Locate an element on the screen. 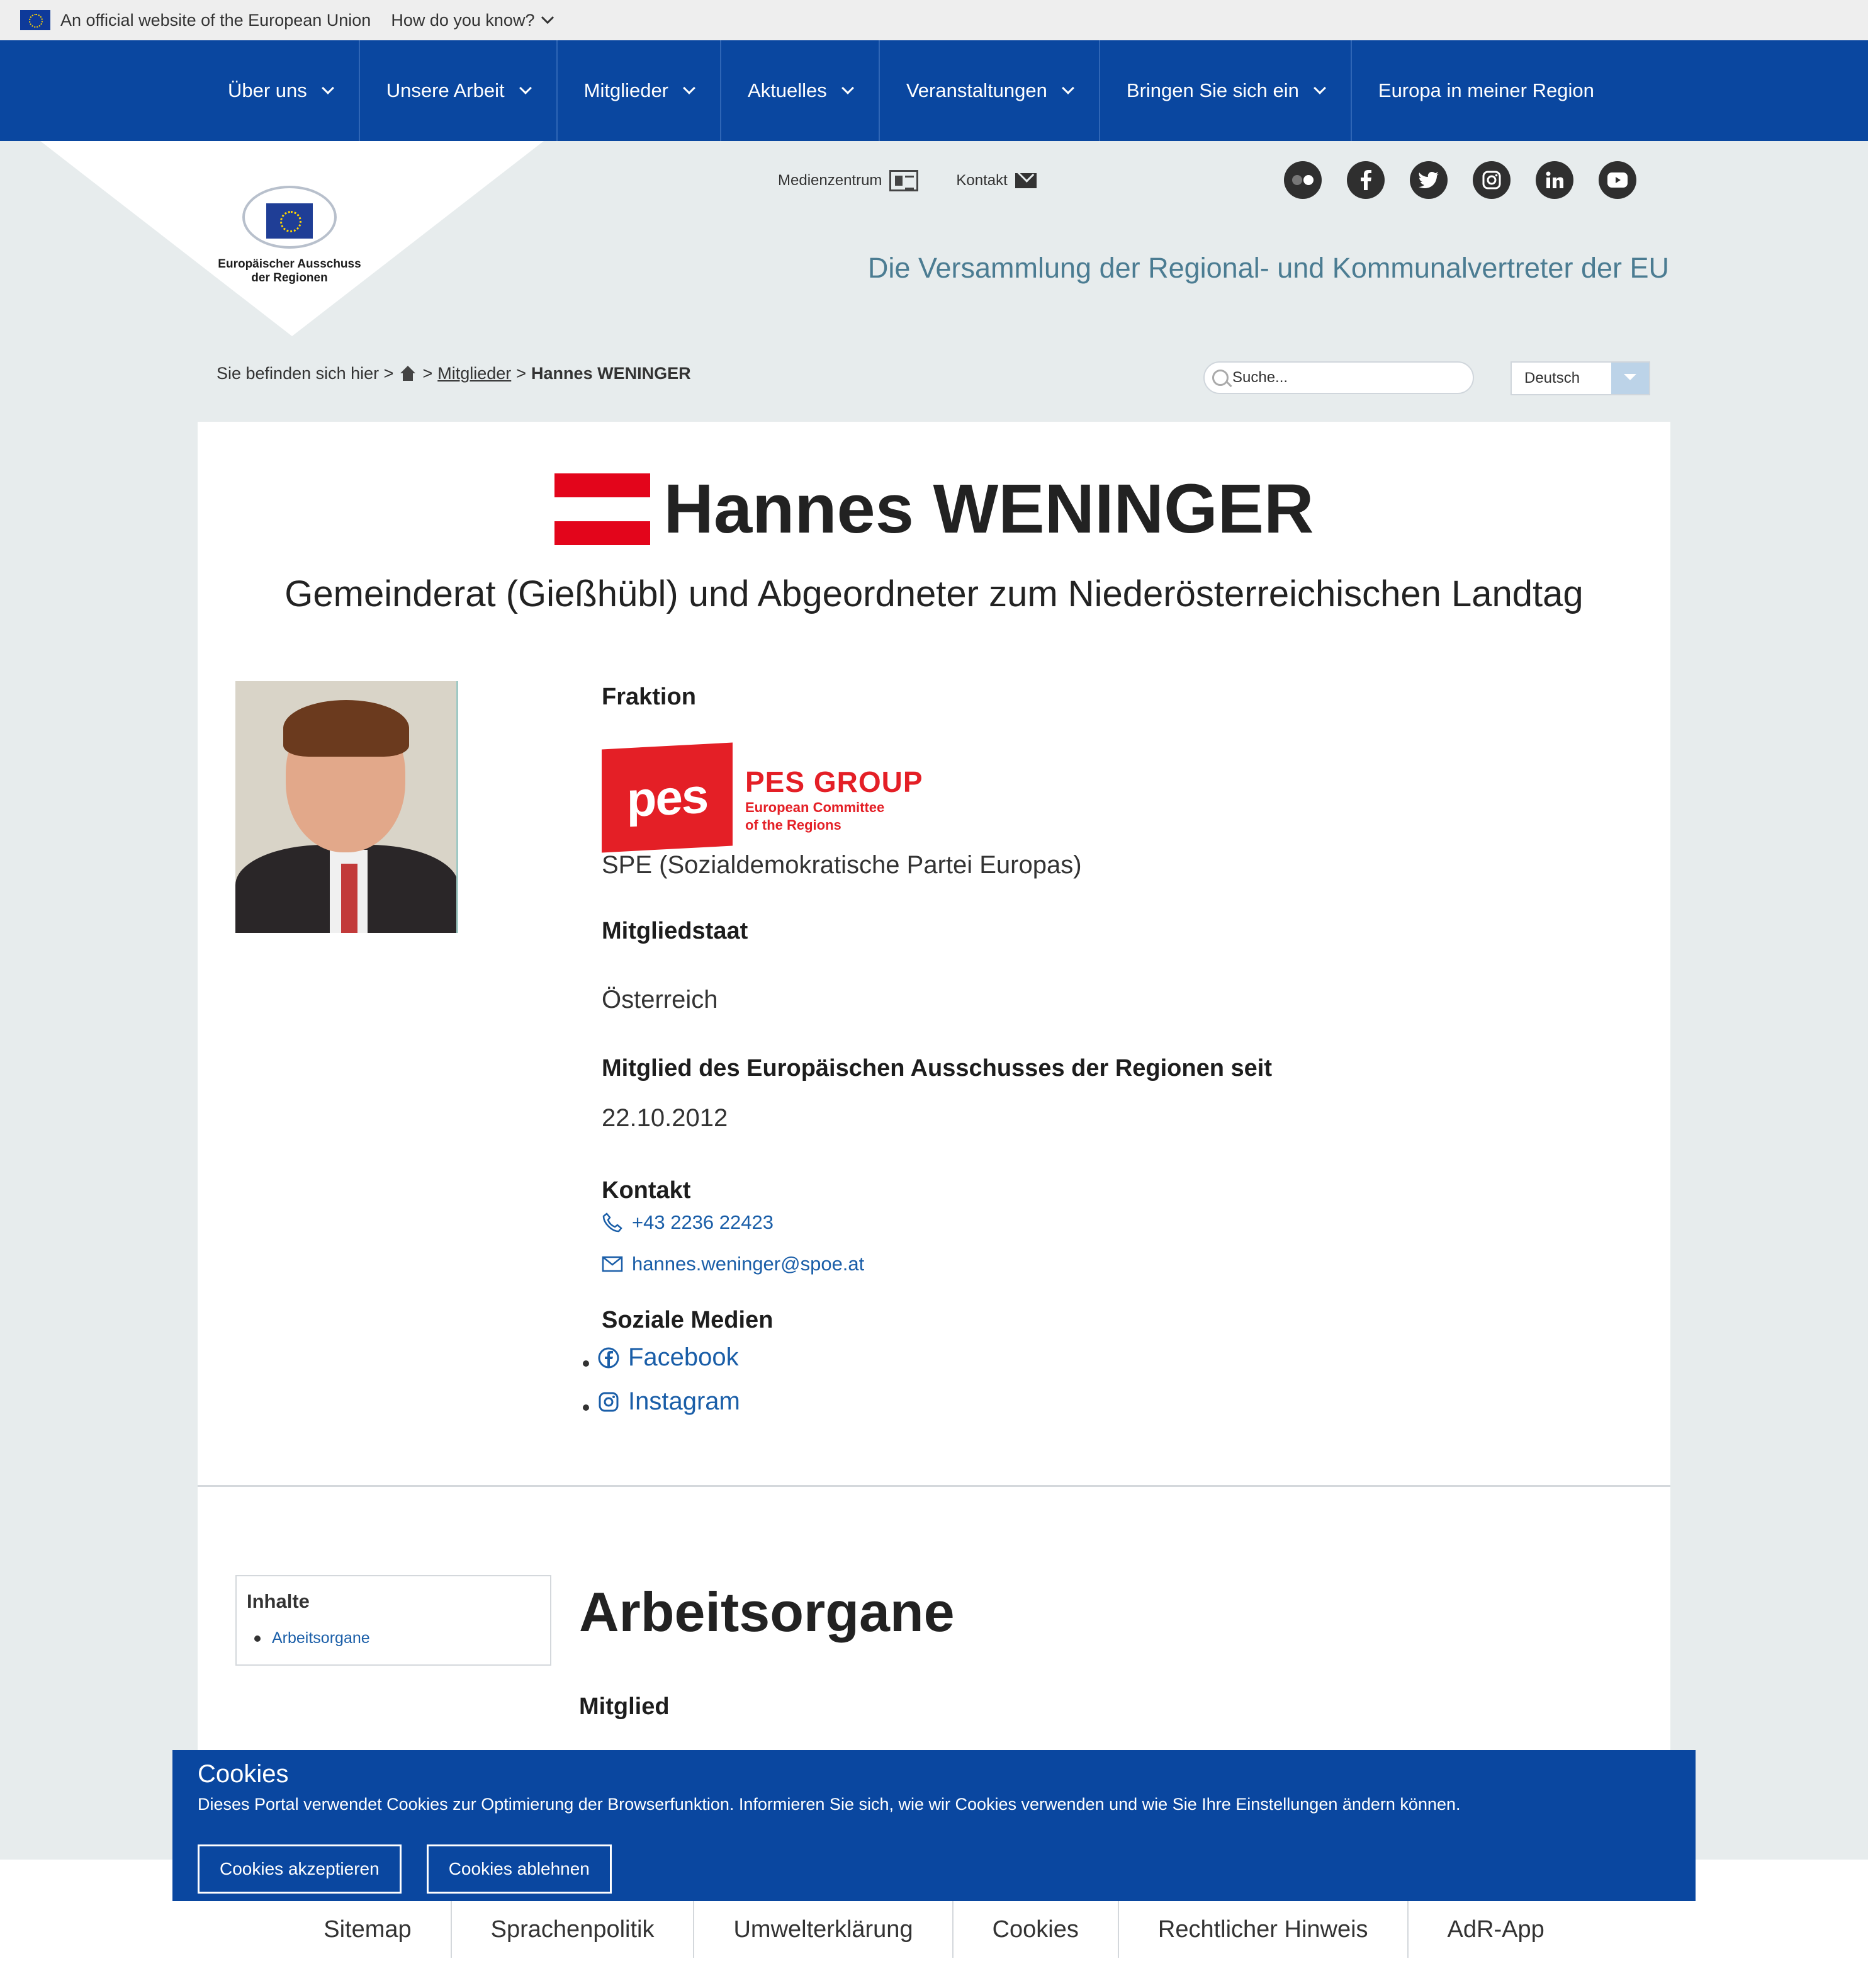 The width and height of the screenshot is (1868, 1988). how-do-you-know-label: How do you know? is located at coordinates (463, 20).